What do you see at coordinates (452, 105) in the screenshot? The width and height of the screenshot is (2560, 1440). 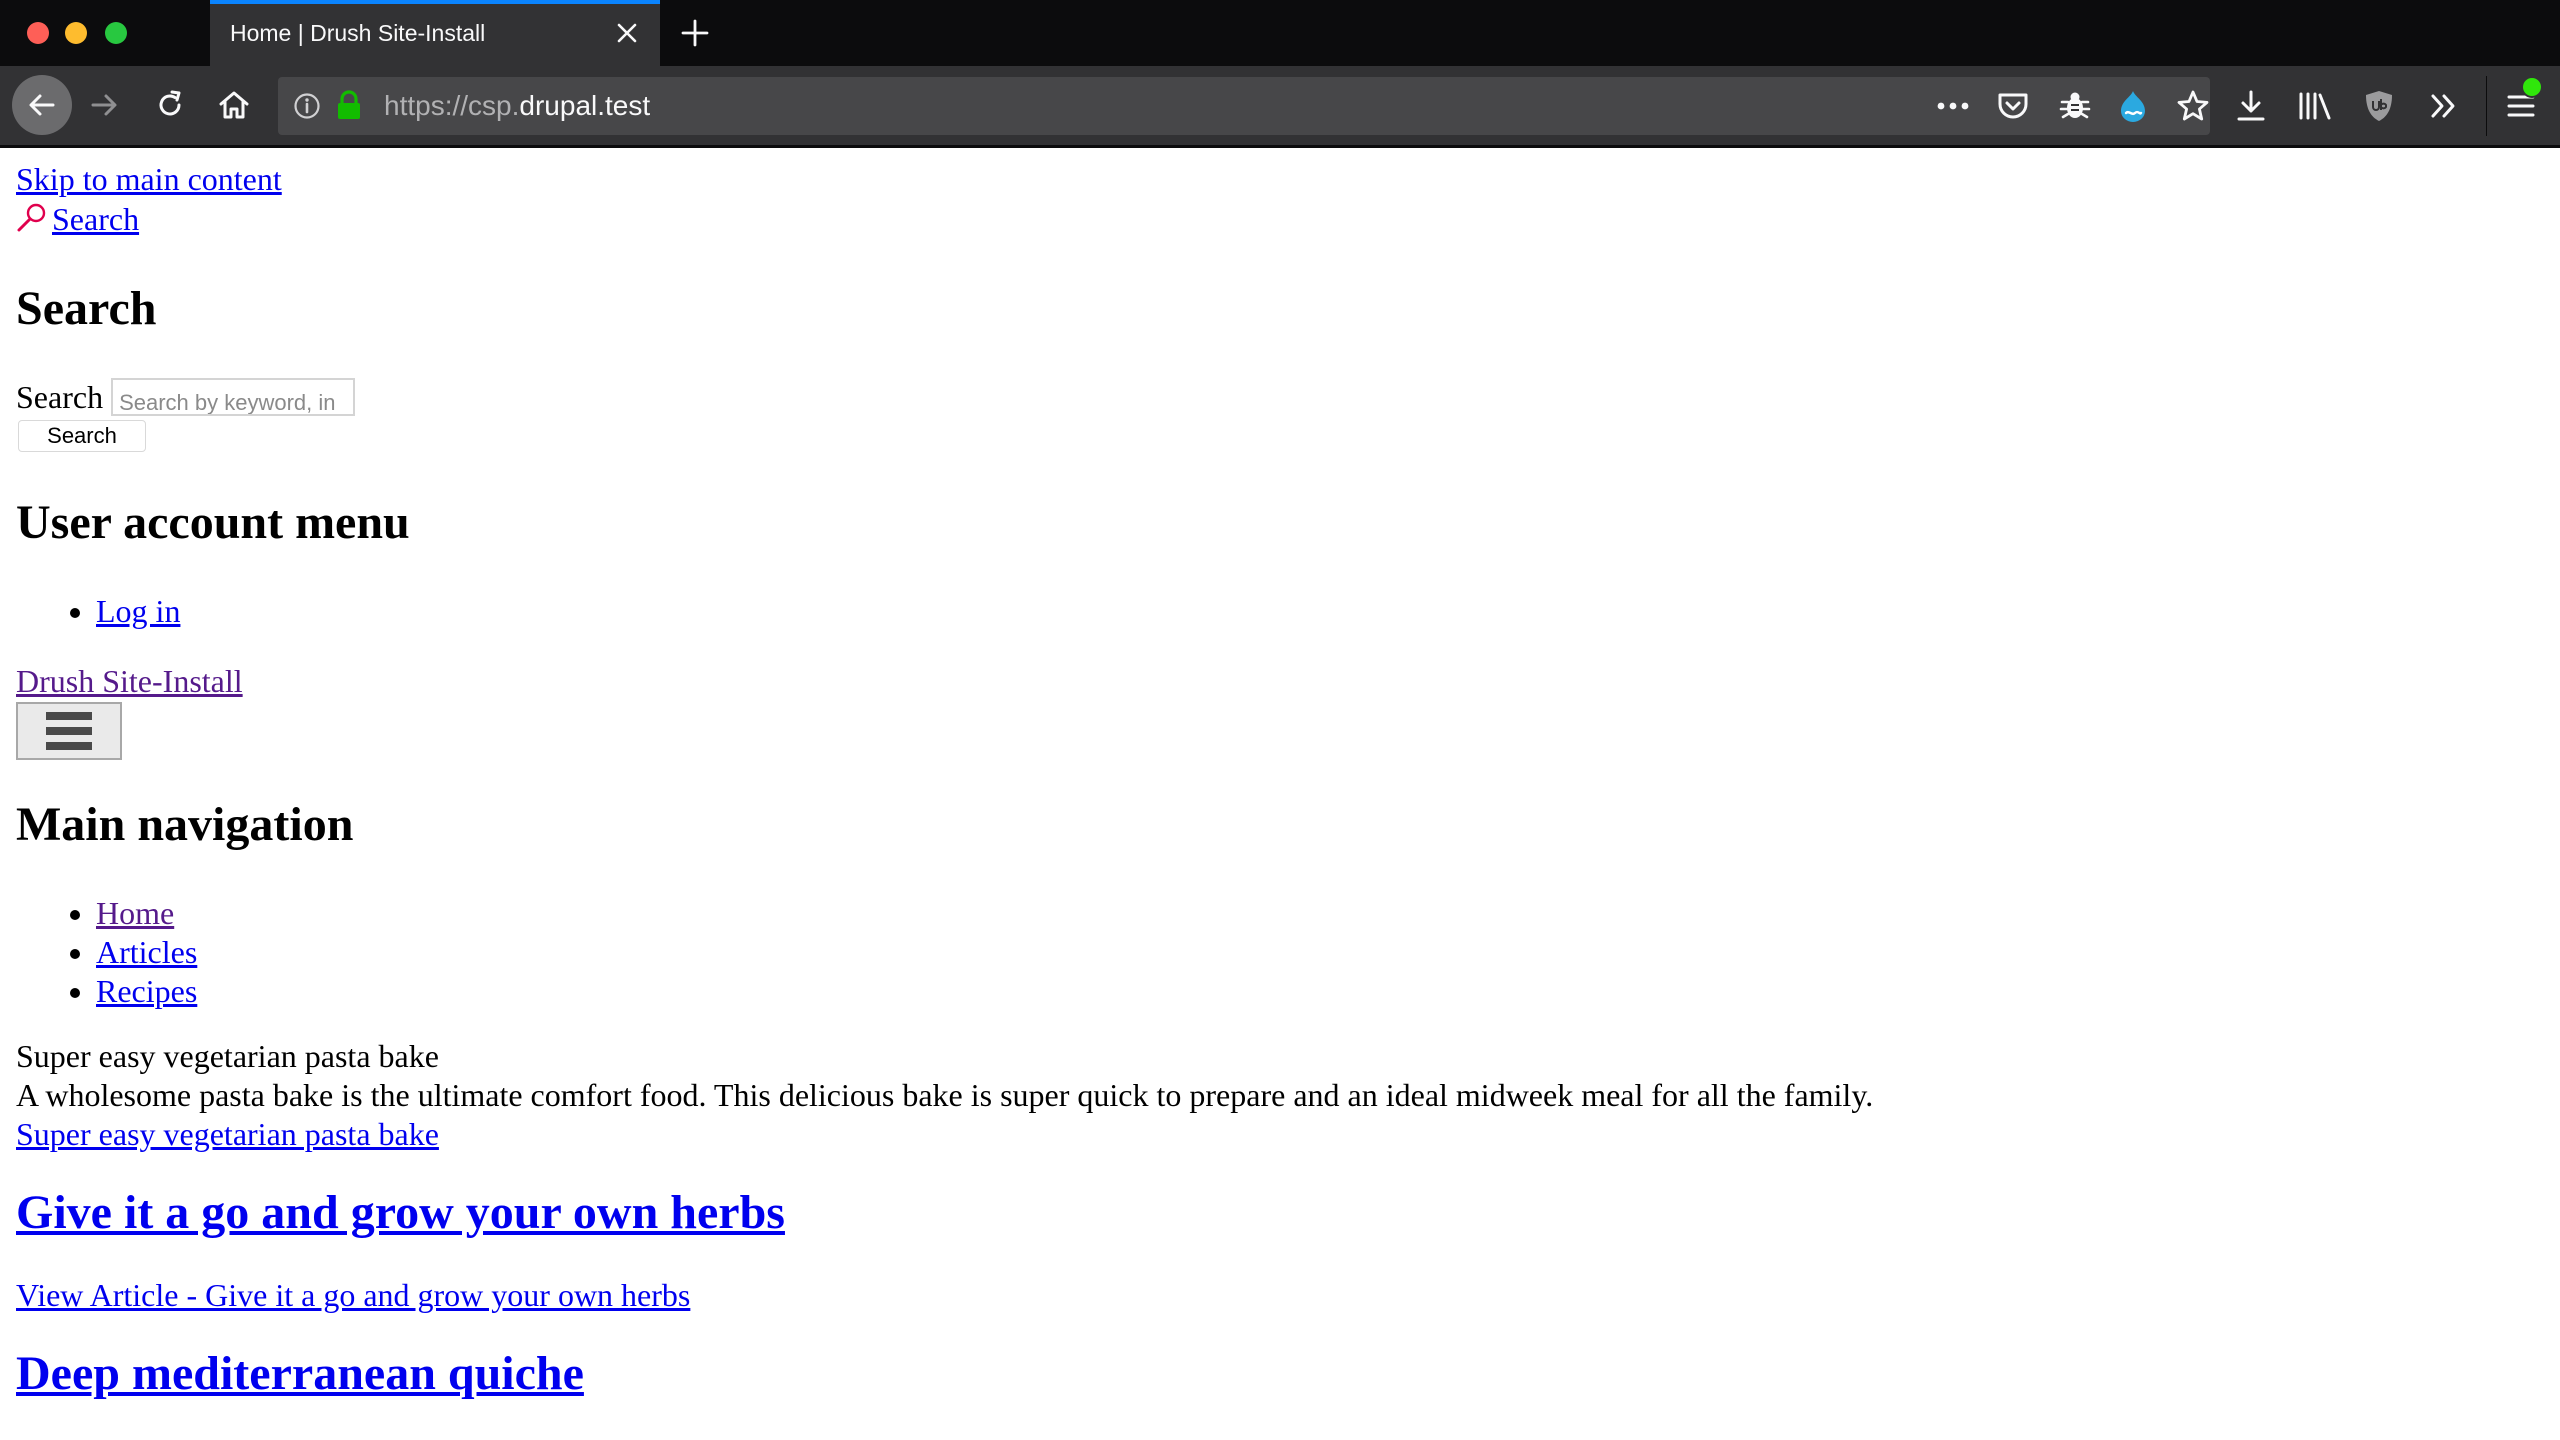 I see `url-scheme: https://csp.` at bounding box center [452, 105].